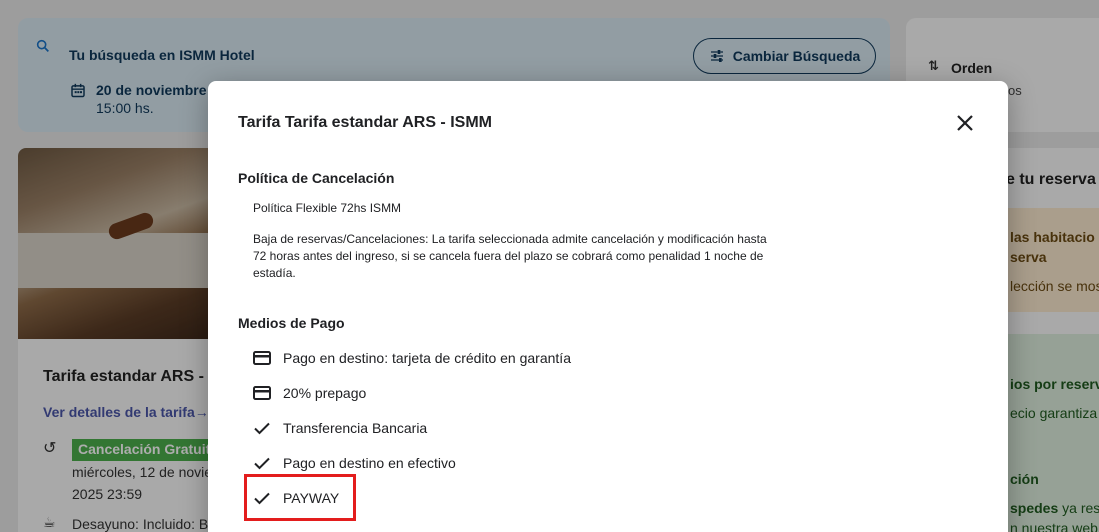 Image resolution: width=1099 pixels, height=532 pixels. What do you see at coordinates (316, 178) in the screenshot?
I see `cancellation-policy-heading: Política de Cancelación` at bounding box center [316, 178].